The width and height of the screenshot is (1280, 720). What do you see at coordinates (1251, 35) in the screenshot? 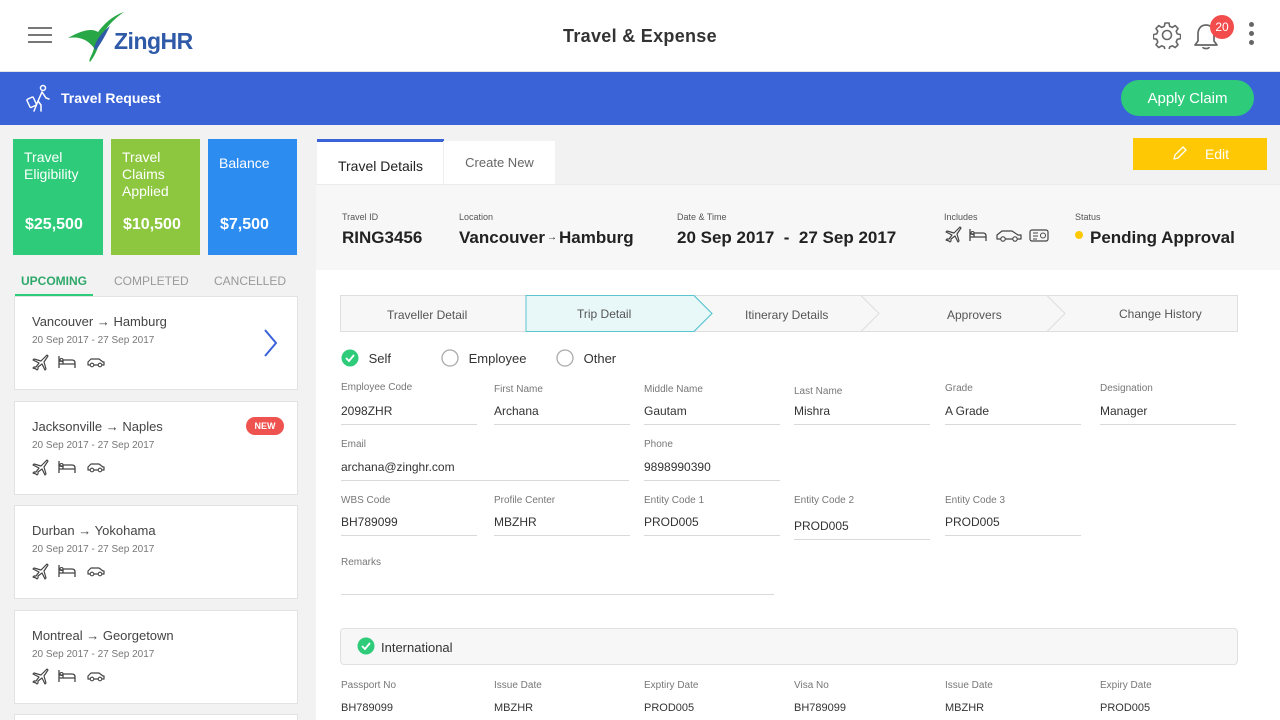
I see `more-options-icon` at bounding box center [1251, 35].